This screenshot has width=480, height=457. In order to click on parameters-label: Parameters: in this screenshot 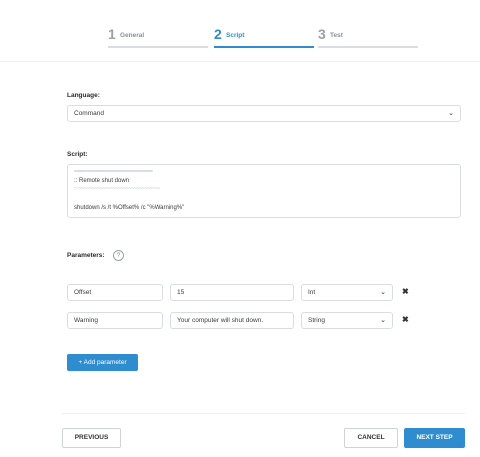, I will do `click(86, 255)`.